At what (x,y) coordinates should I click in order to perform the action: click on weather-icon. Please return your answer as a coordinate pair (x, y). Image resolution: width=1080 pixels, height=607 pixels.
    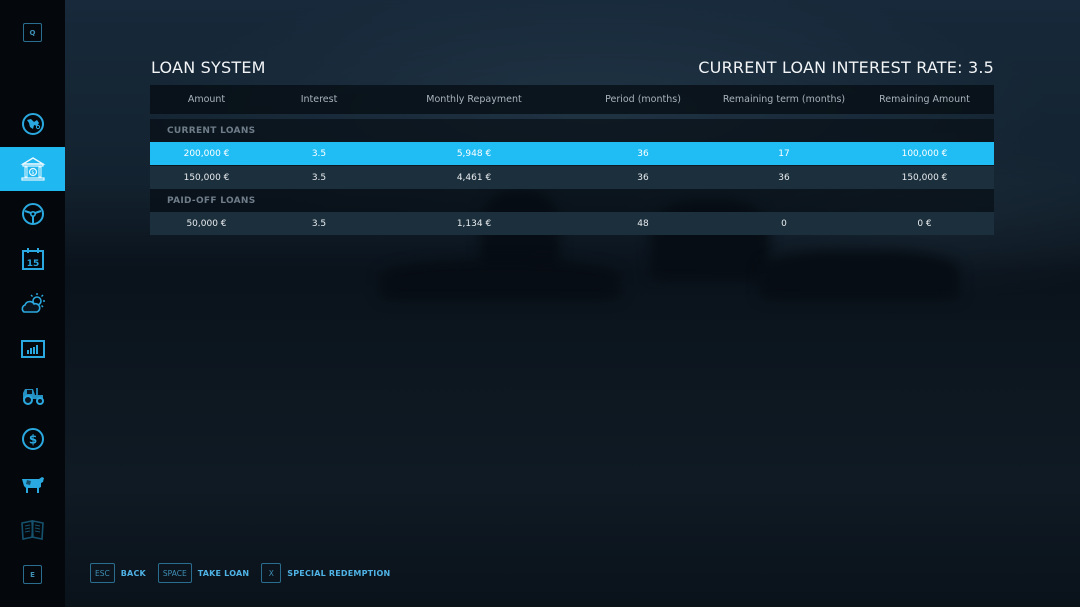
    Looking at the image, I should click on (33, 303).